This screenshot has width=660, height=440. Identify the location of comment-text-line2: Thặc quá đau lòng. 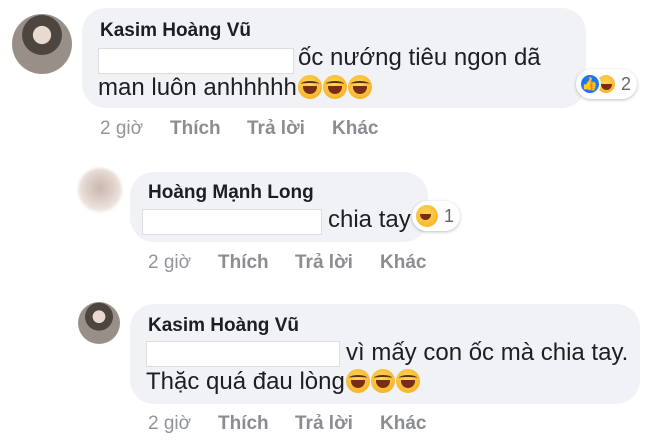
(283, 382).